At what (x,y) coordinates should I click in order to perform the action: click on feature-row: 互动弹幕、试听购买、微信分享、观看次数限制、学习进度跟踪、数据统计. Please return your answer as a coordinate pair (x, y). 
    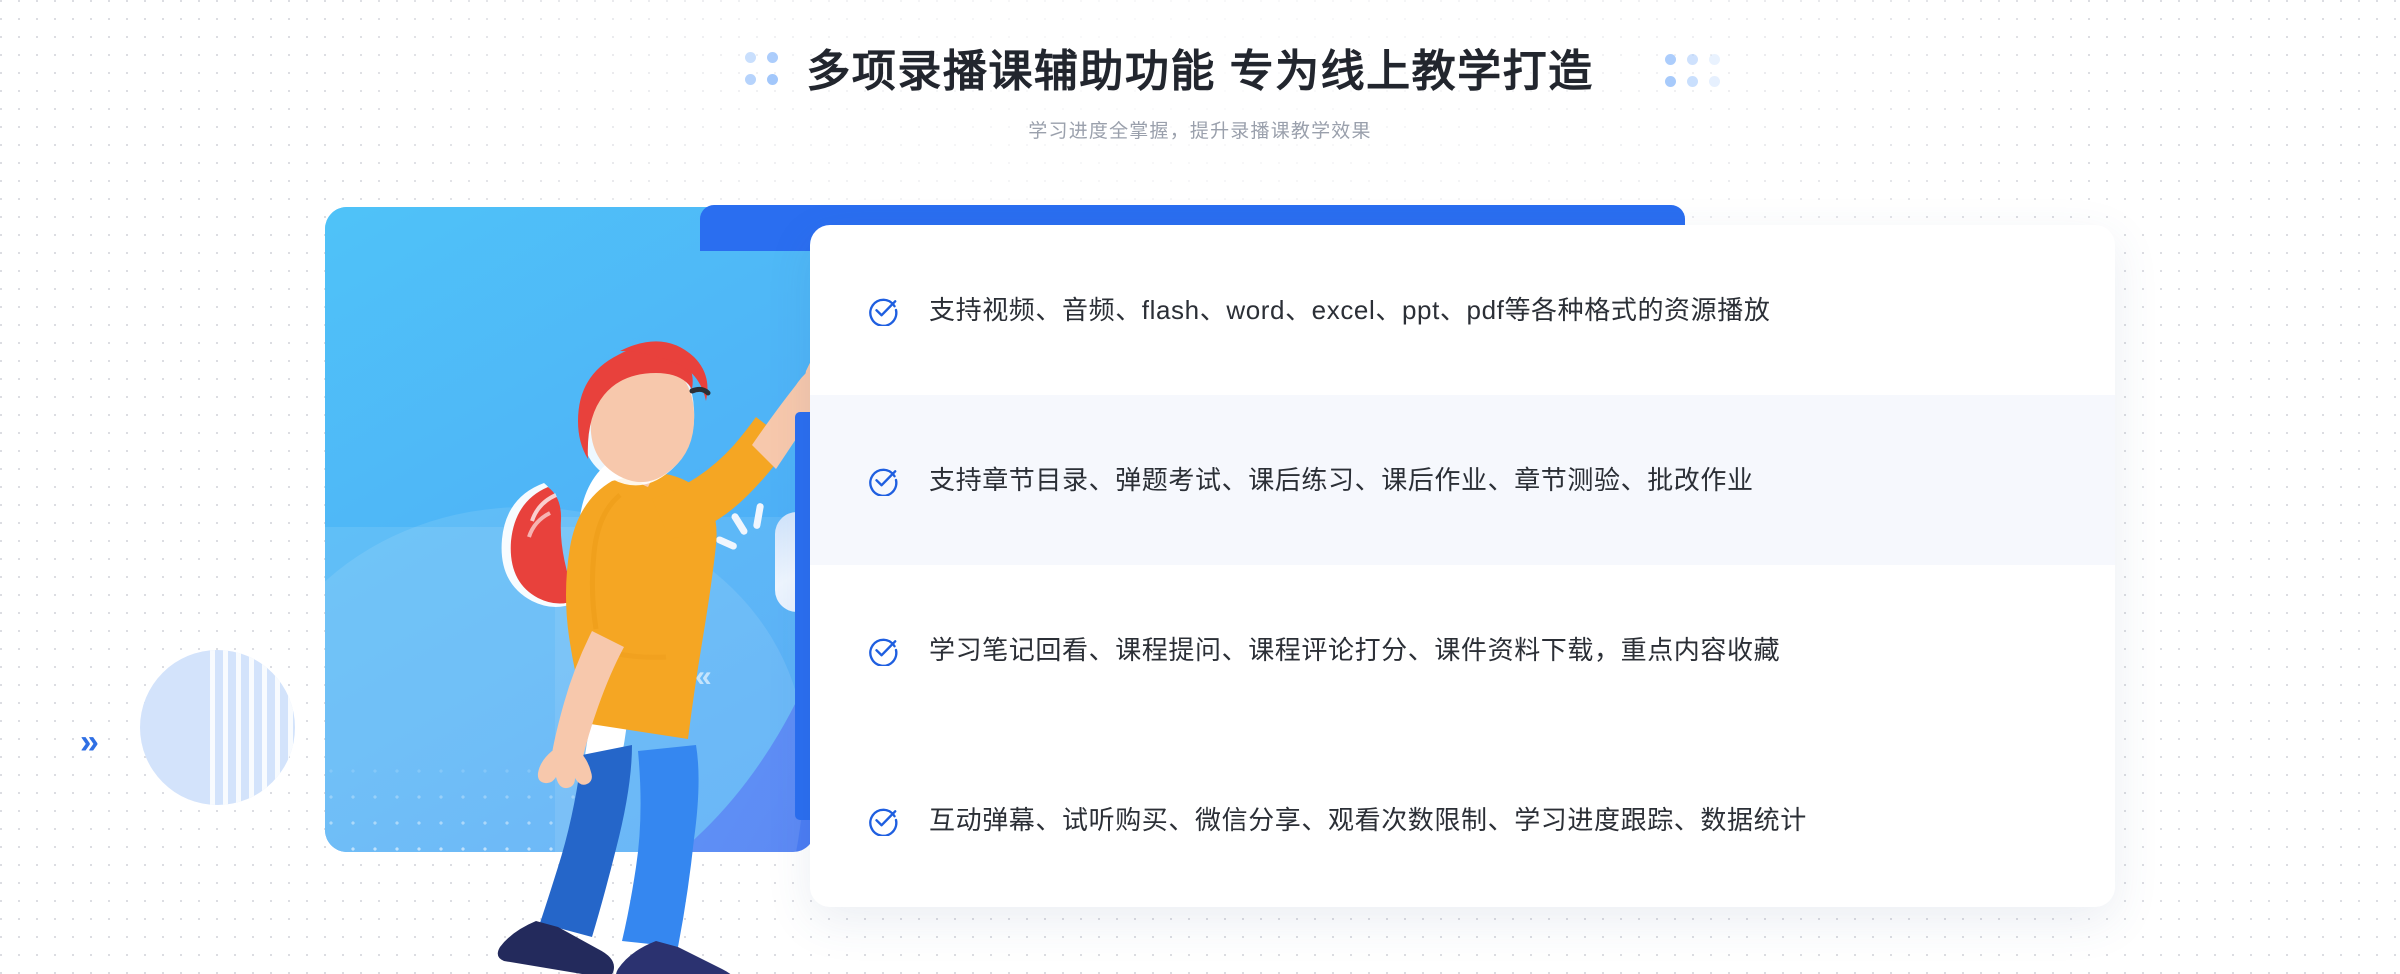
    Looking at the image, I should click on (1462, 820).